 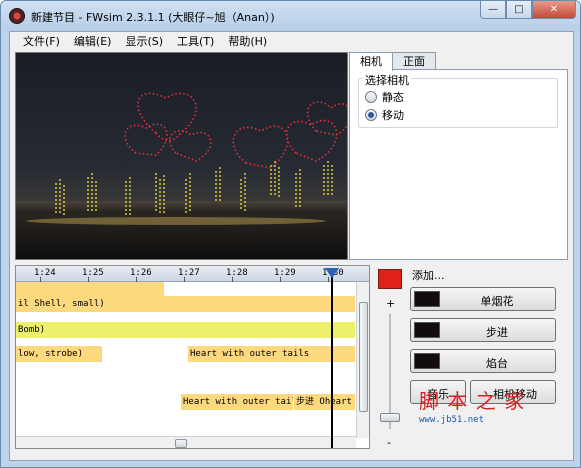 I want to click on radio-static: 静态, so click(x=384, y=97).